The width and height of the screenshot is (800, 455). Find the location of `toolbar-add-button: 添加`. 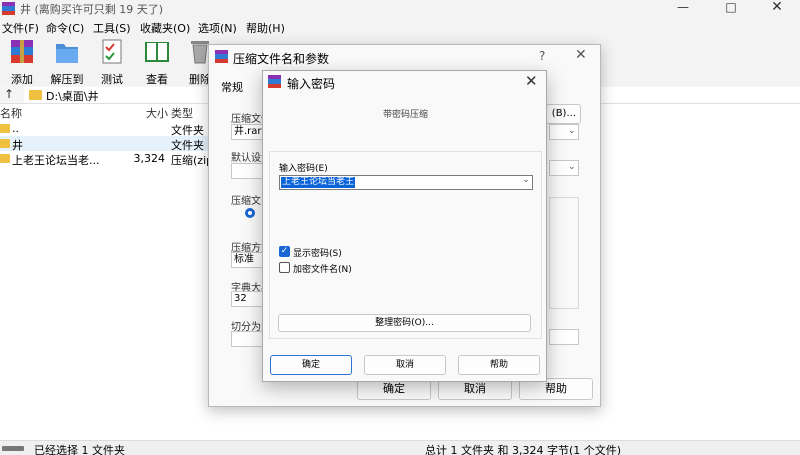

toolbar-add-button: 添加 is located at coordinates (22, 62).